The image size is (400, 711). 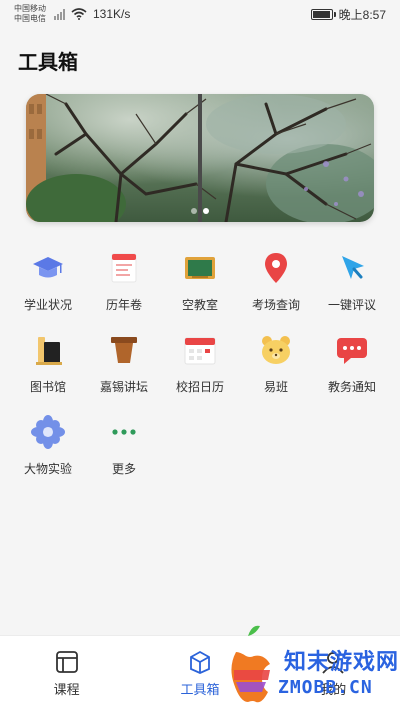 What do you see at coordinates (353, 267) in the screenshot?
I see `cursor-arrow-icon` at bounding box center [353, 267].